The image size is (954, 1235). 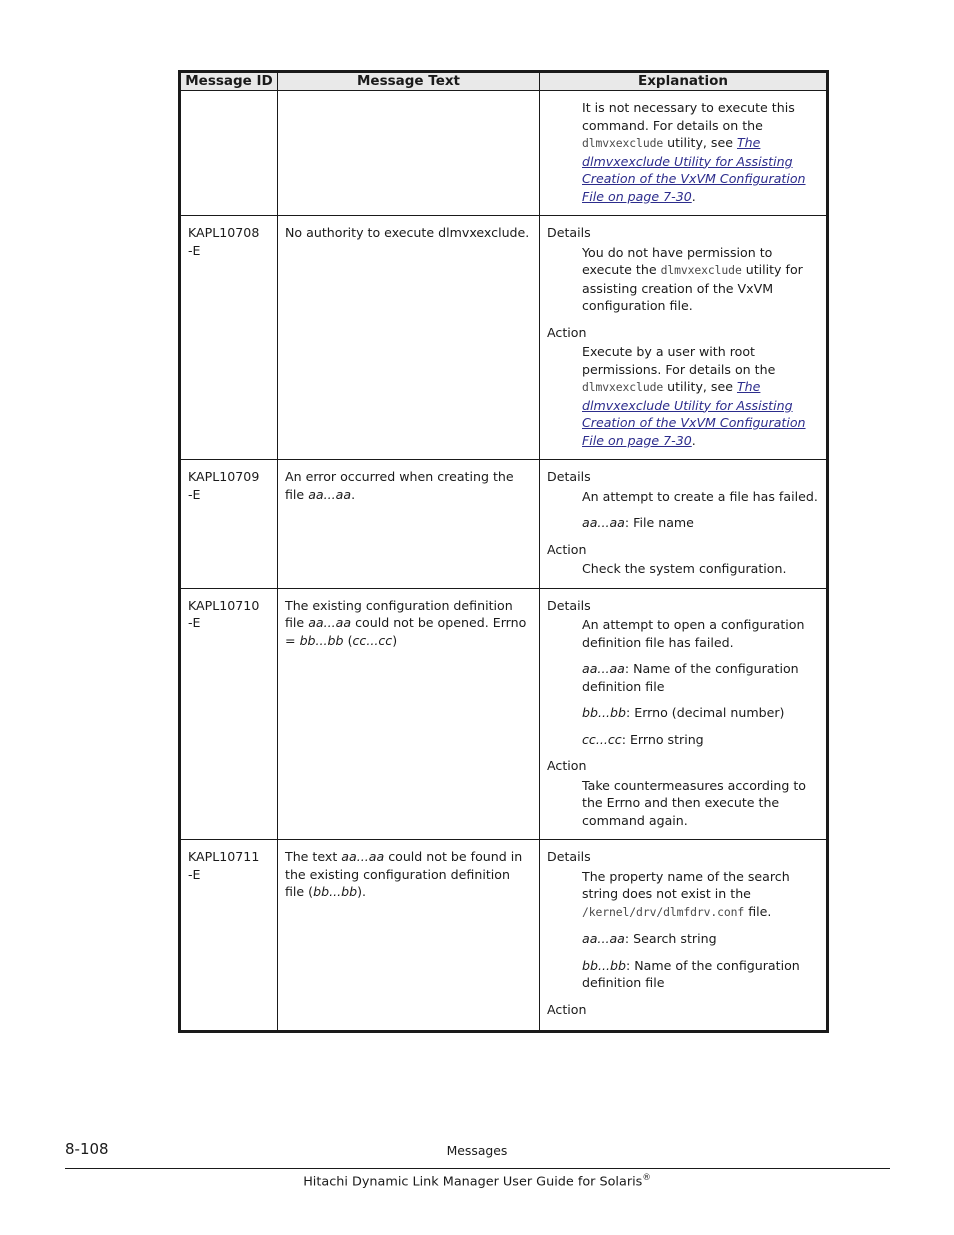 I want to click on column-header-message-id: Message ID, so click(x=228, y=81).